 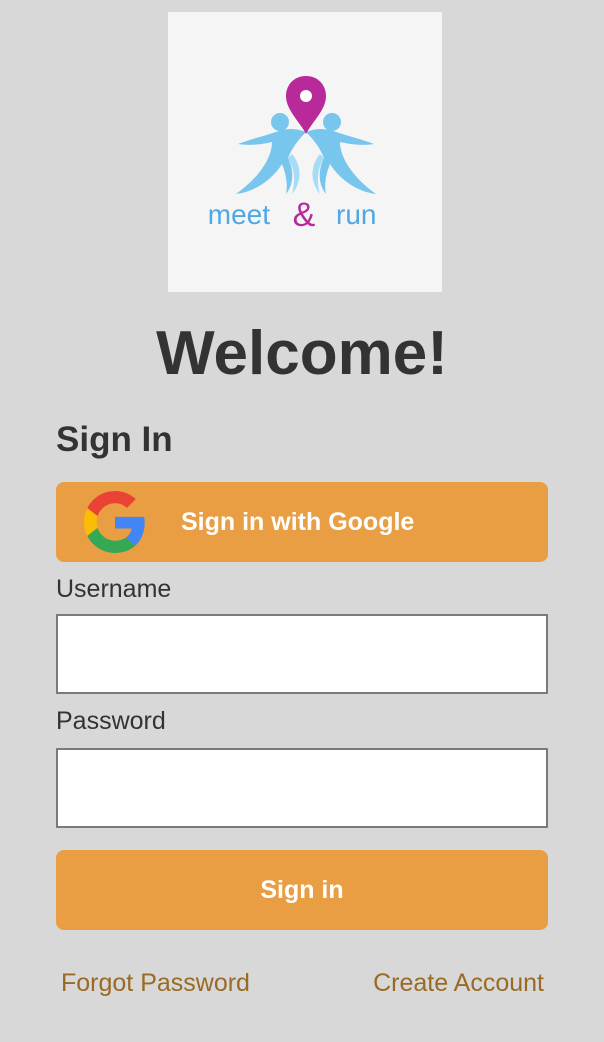 I want to click on logo-wordmark-left: meet, so click(x=239, y=214).